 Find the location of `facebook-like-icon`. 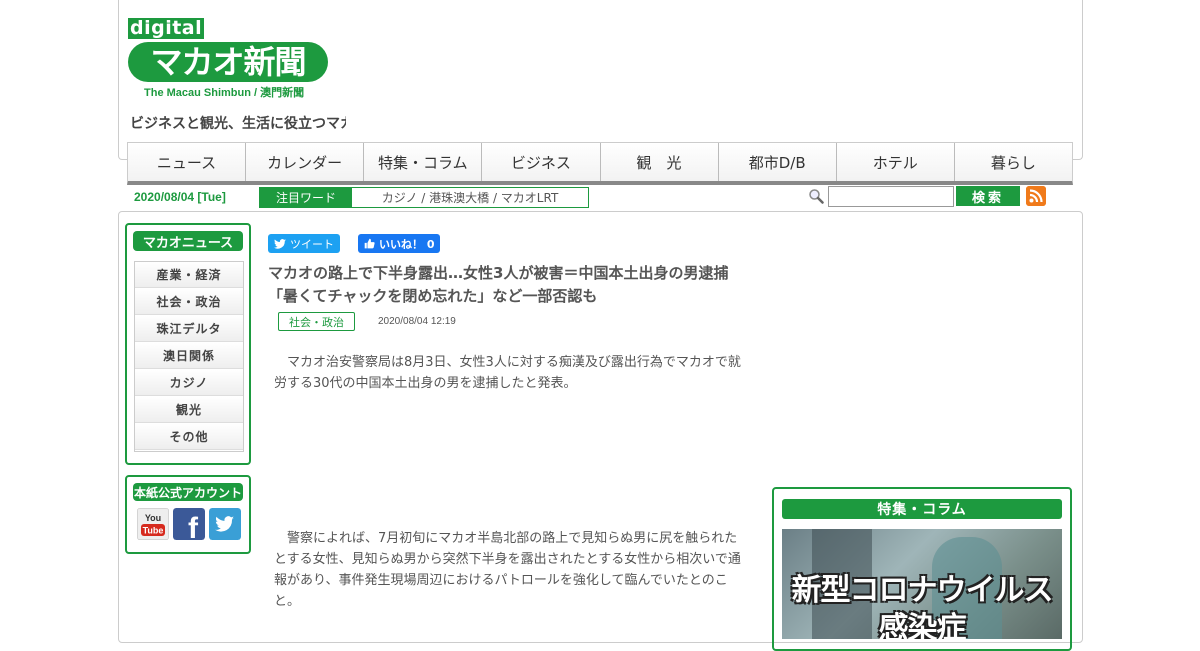

facebook-like-icon is located at coordinates (369, 243).